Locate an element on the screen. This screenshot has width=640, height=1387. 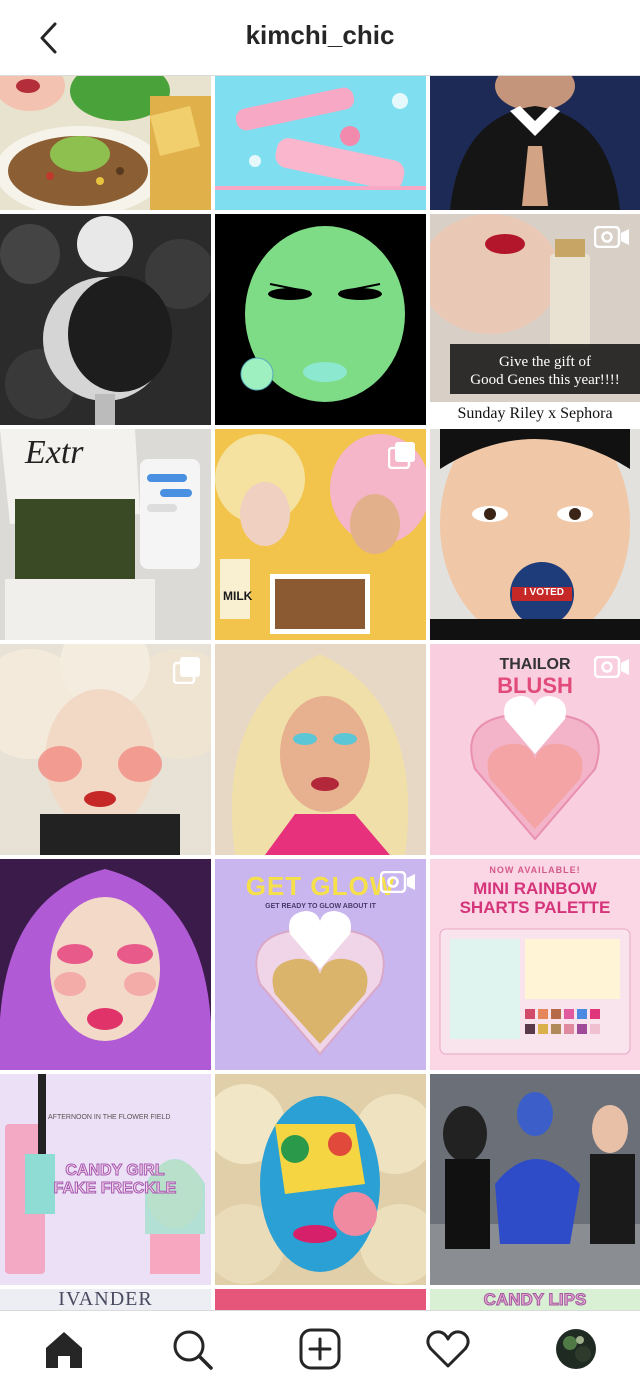
post-tile-get-glow: GET GLOW GET READY TO GLOW ABOUT IT is located at coordinates (320, 964).